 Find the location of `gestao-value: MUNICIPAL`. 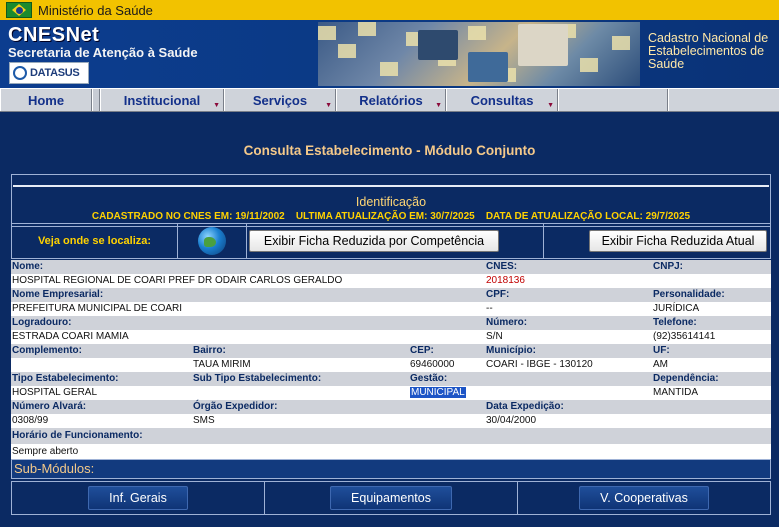

gestao-value: MUNICIPAL is located at coordinates (438, 393).